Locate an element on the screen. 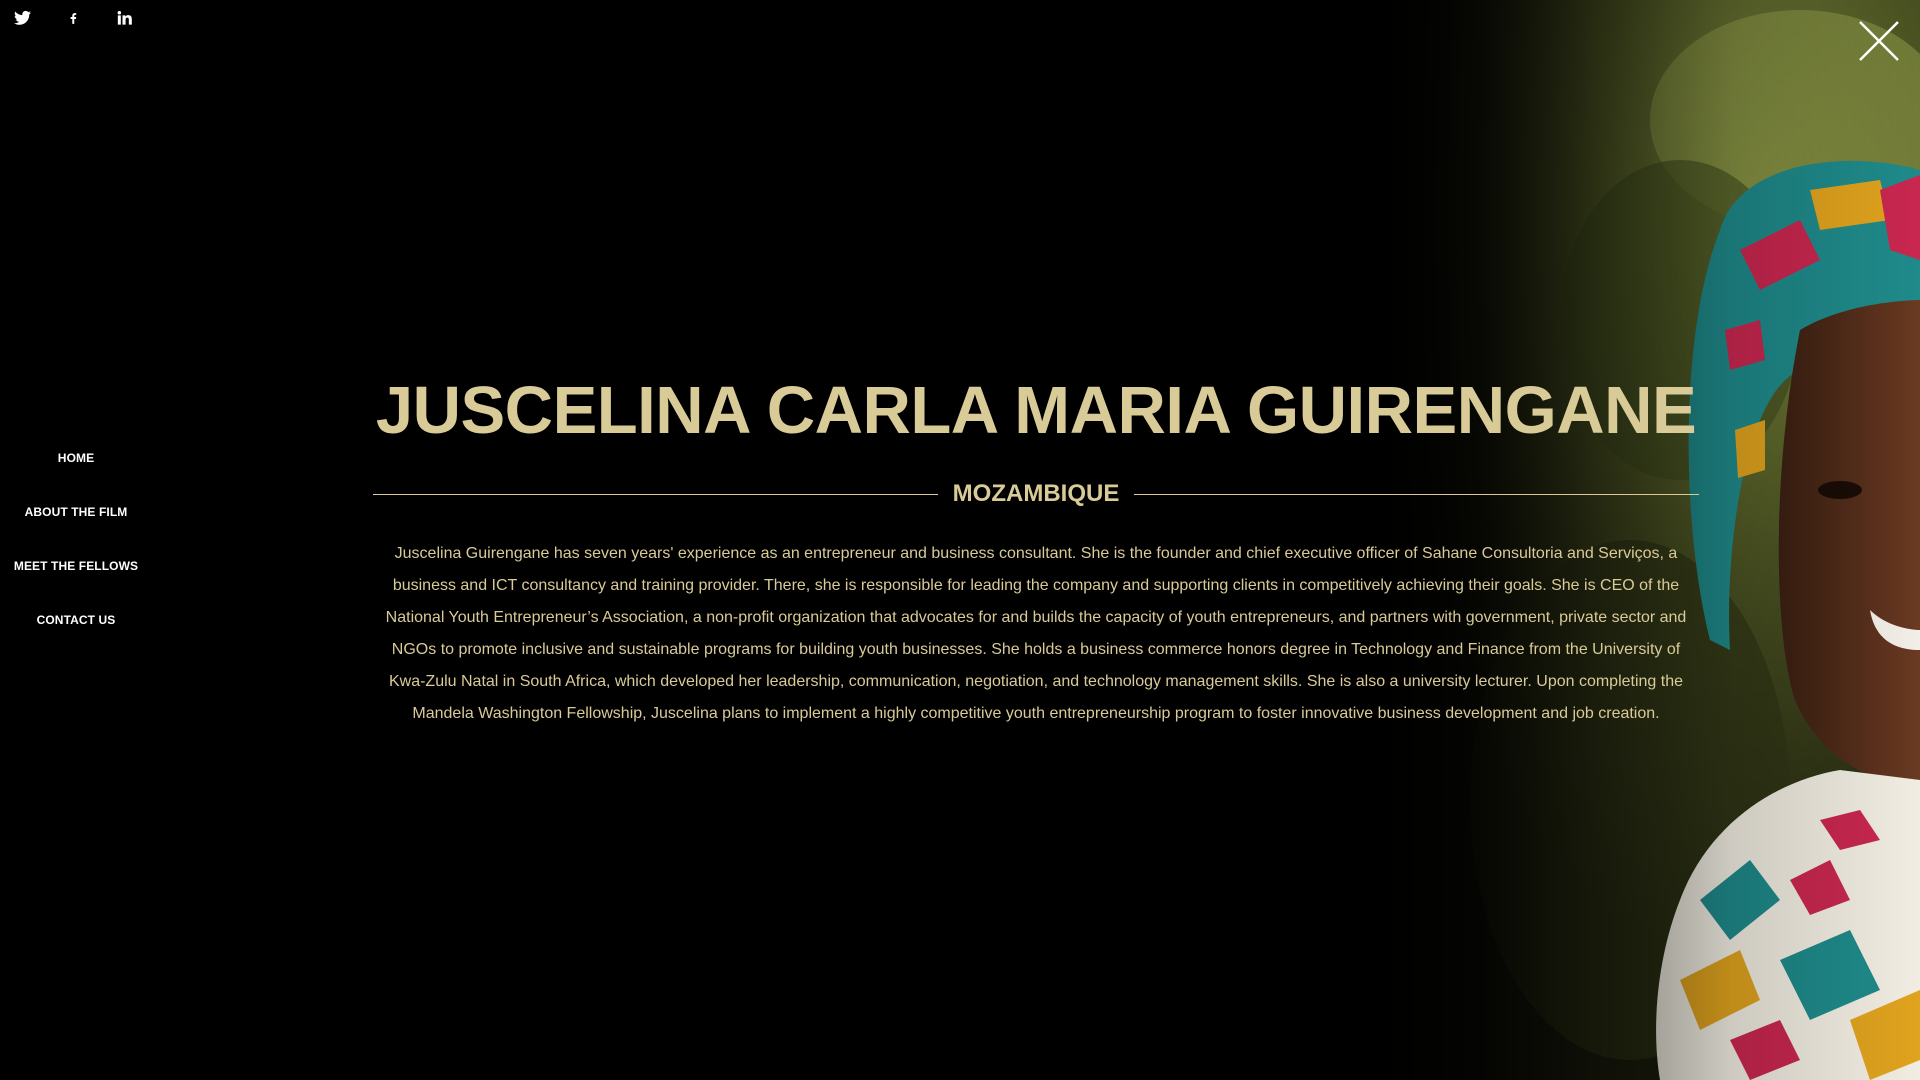 The height and width of the screenshot is (1080, 1920). linkedin-icon is located at coordinates (141, 22).